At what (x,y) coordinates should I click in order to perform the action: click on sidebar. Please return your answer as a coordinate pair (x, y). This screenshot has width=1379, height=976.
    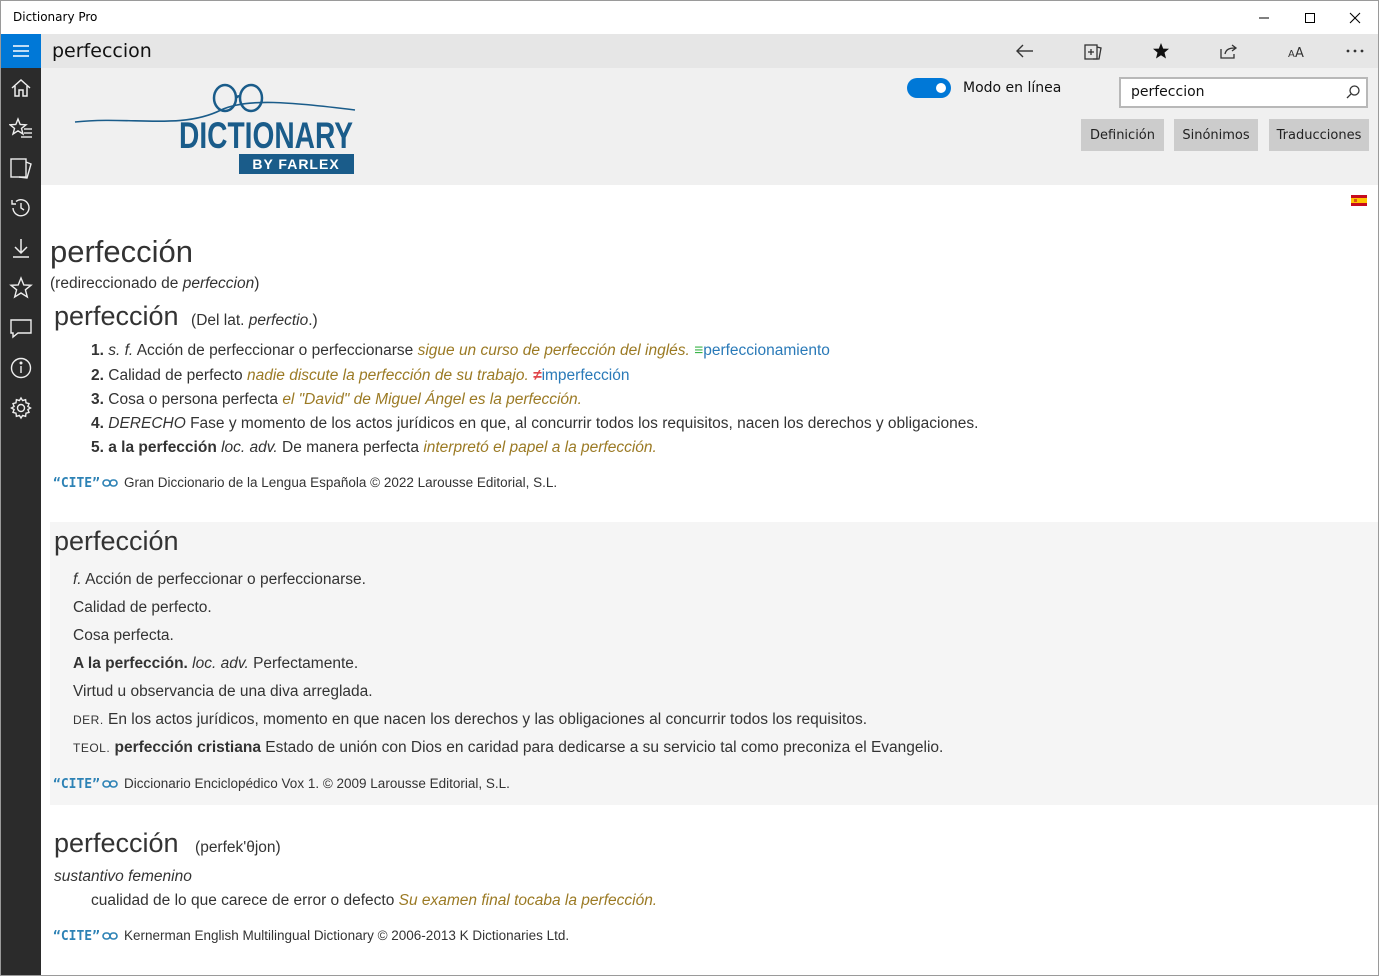
    Looking at the image, I should click on (21, 504).